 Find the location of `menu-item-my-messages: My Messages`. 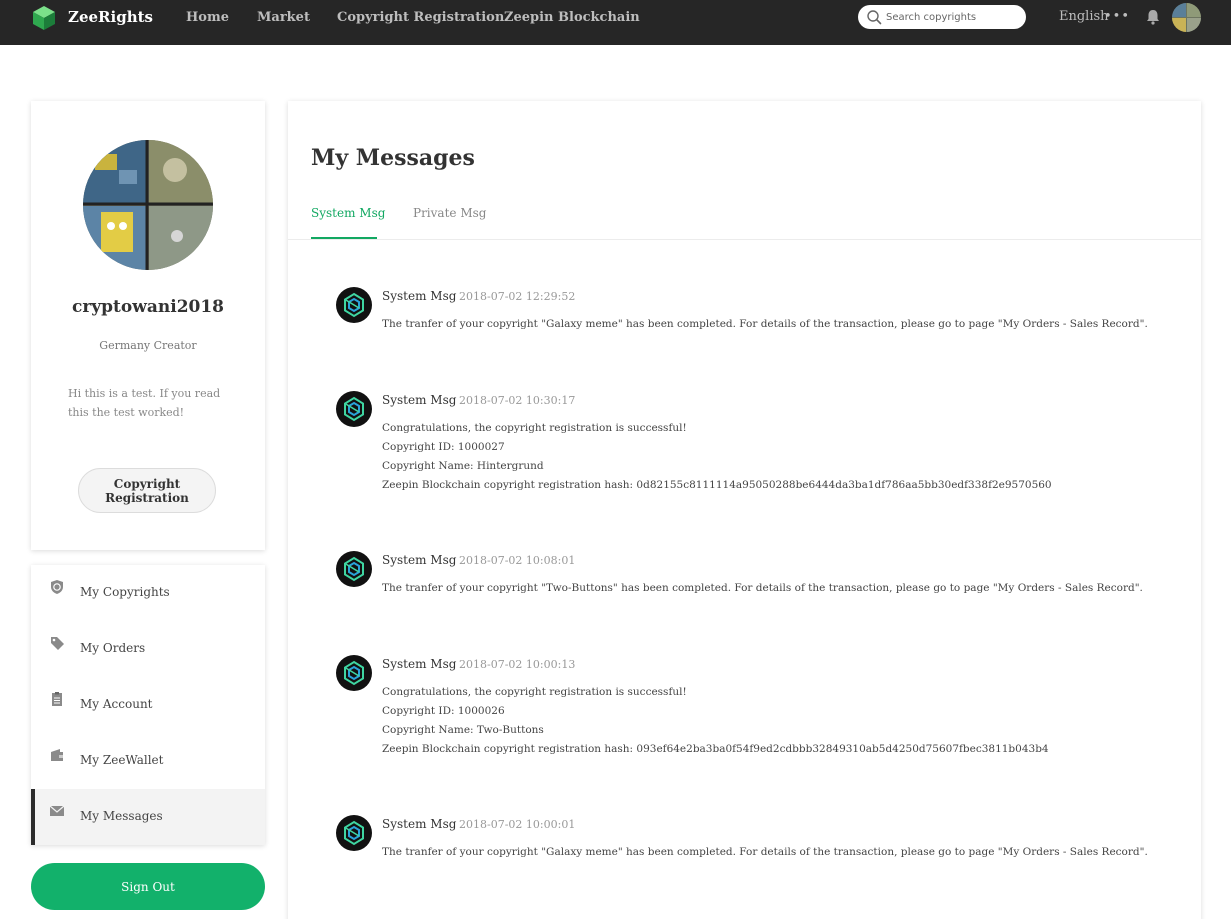

menu-item-my-messages: My Messages is located at coordinates (148, 817).